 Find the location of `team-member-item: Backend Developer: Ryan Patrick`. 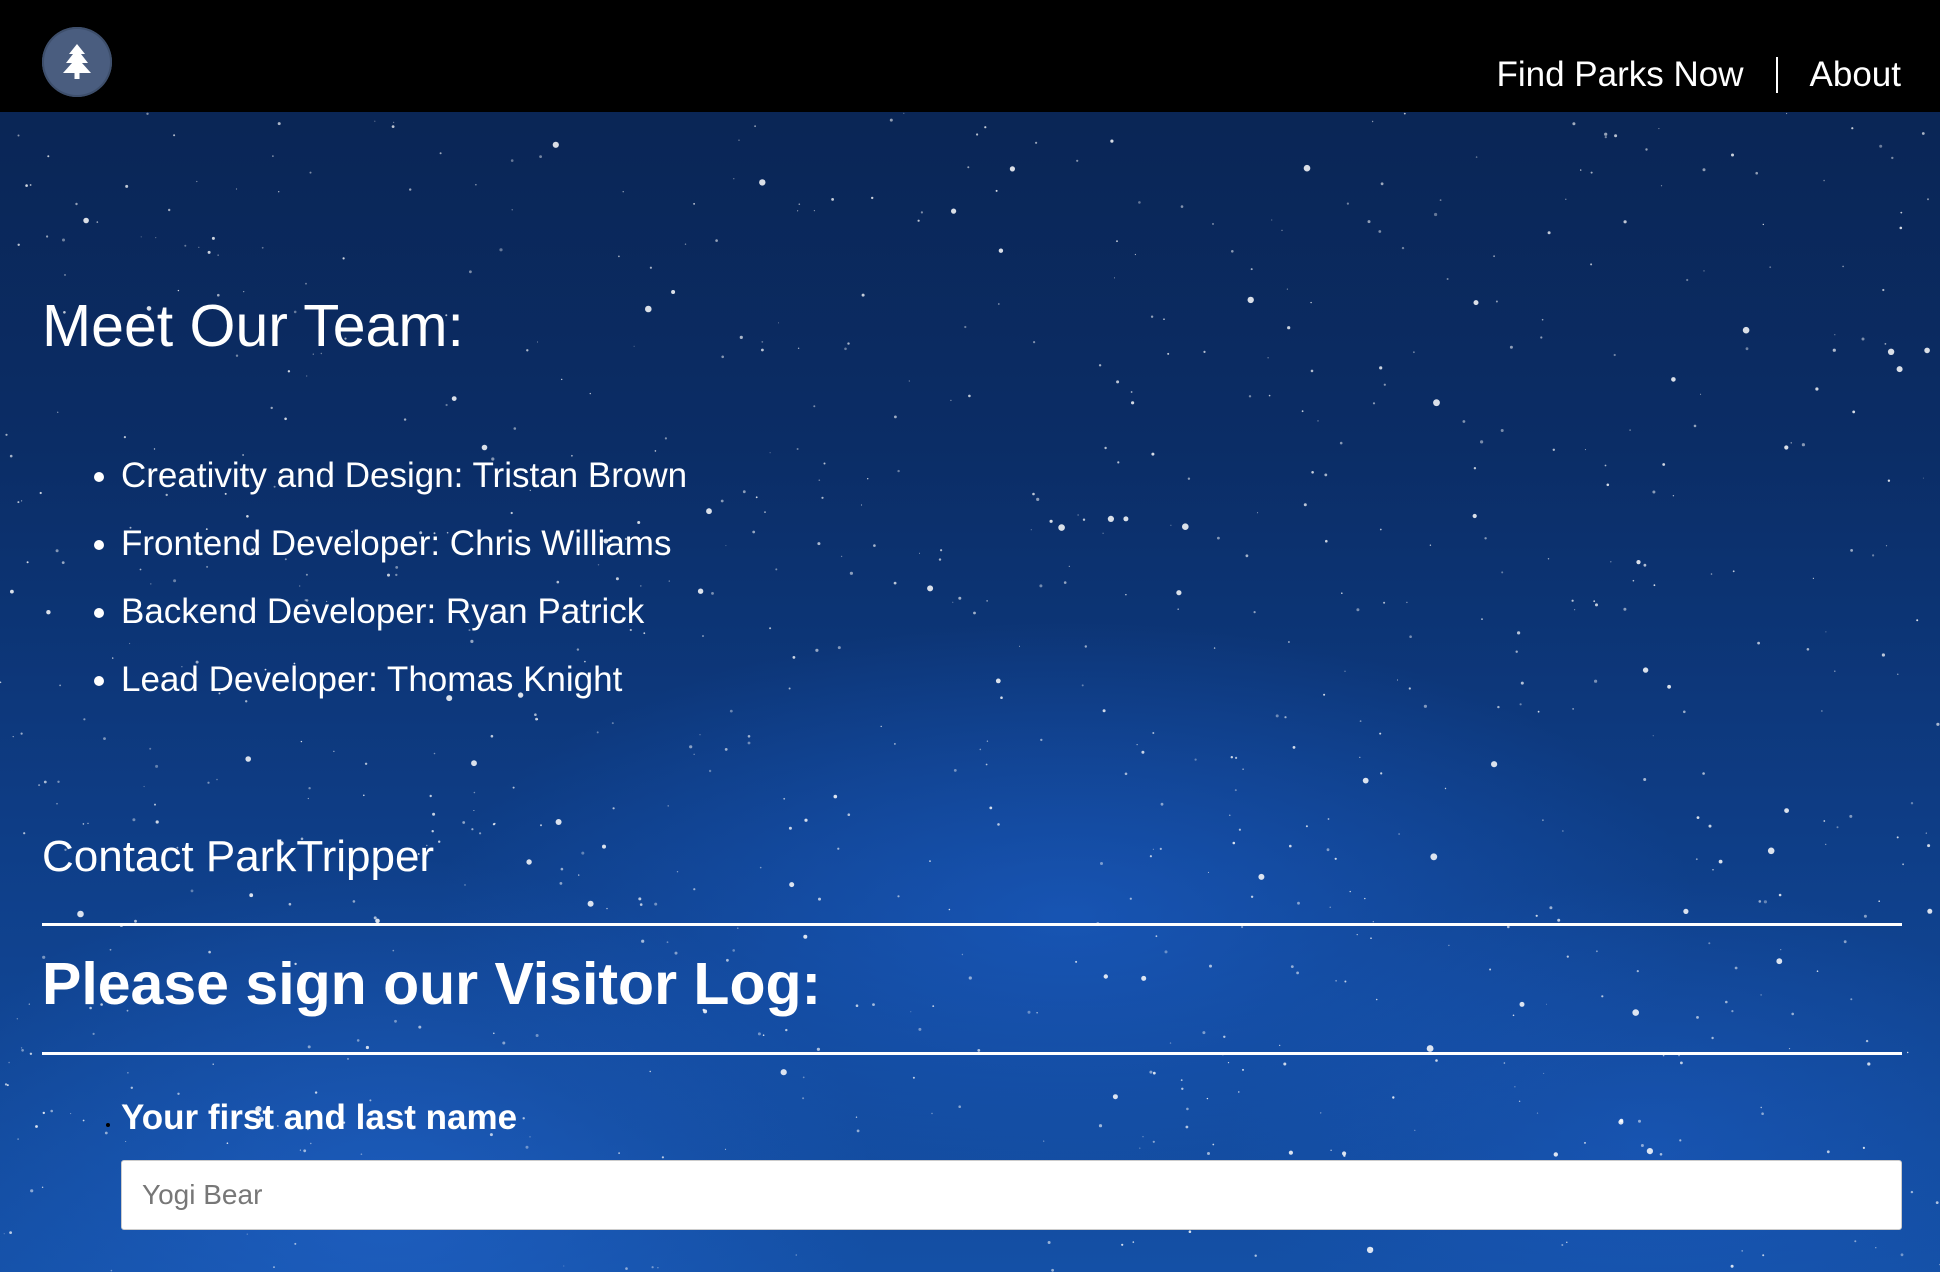

team-member-item: Backend Developer: Ryan Patrick is located at coordinates (404, 612).